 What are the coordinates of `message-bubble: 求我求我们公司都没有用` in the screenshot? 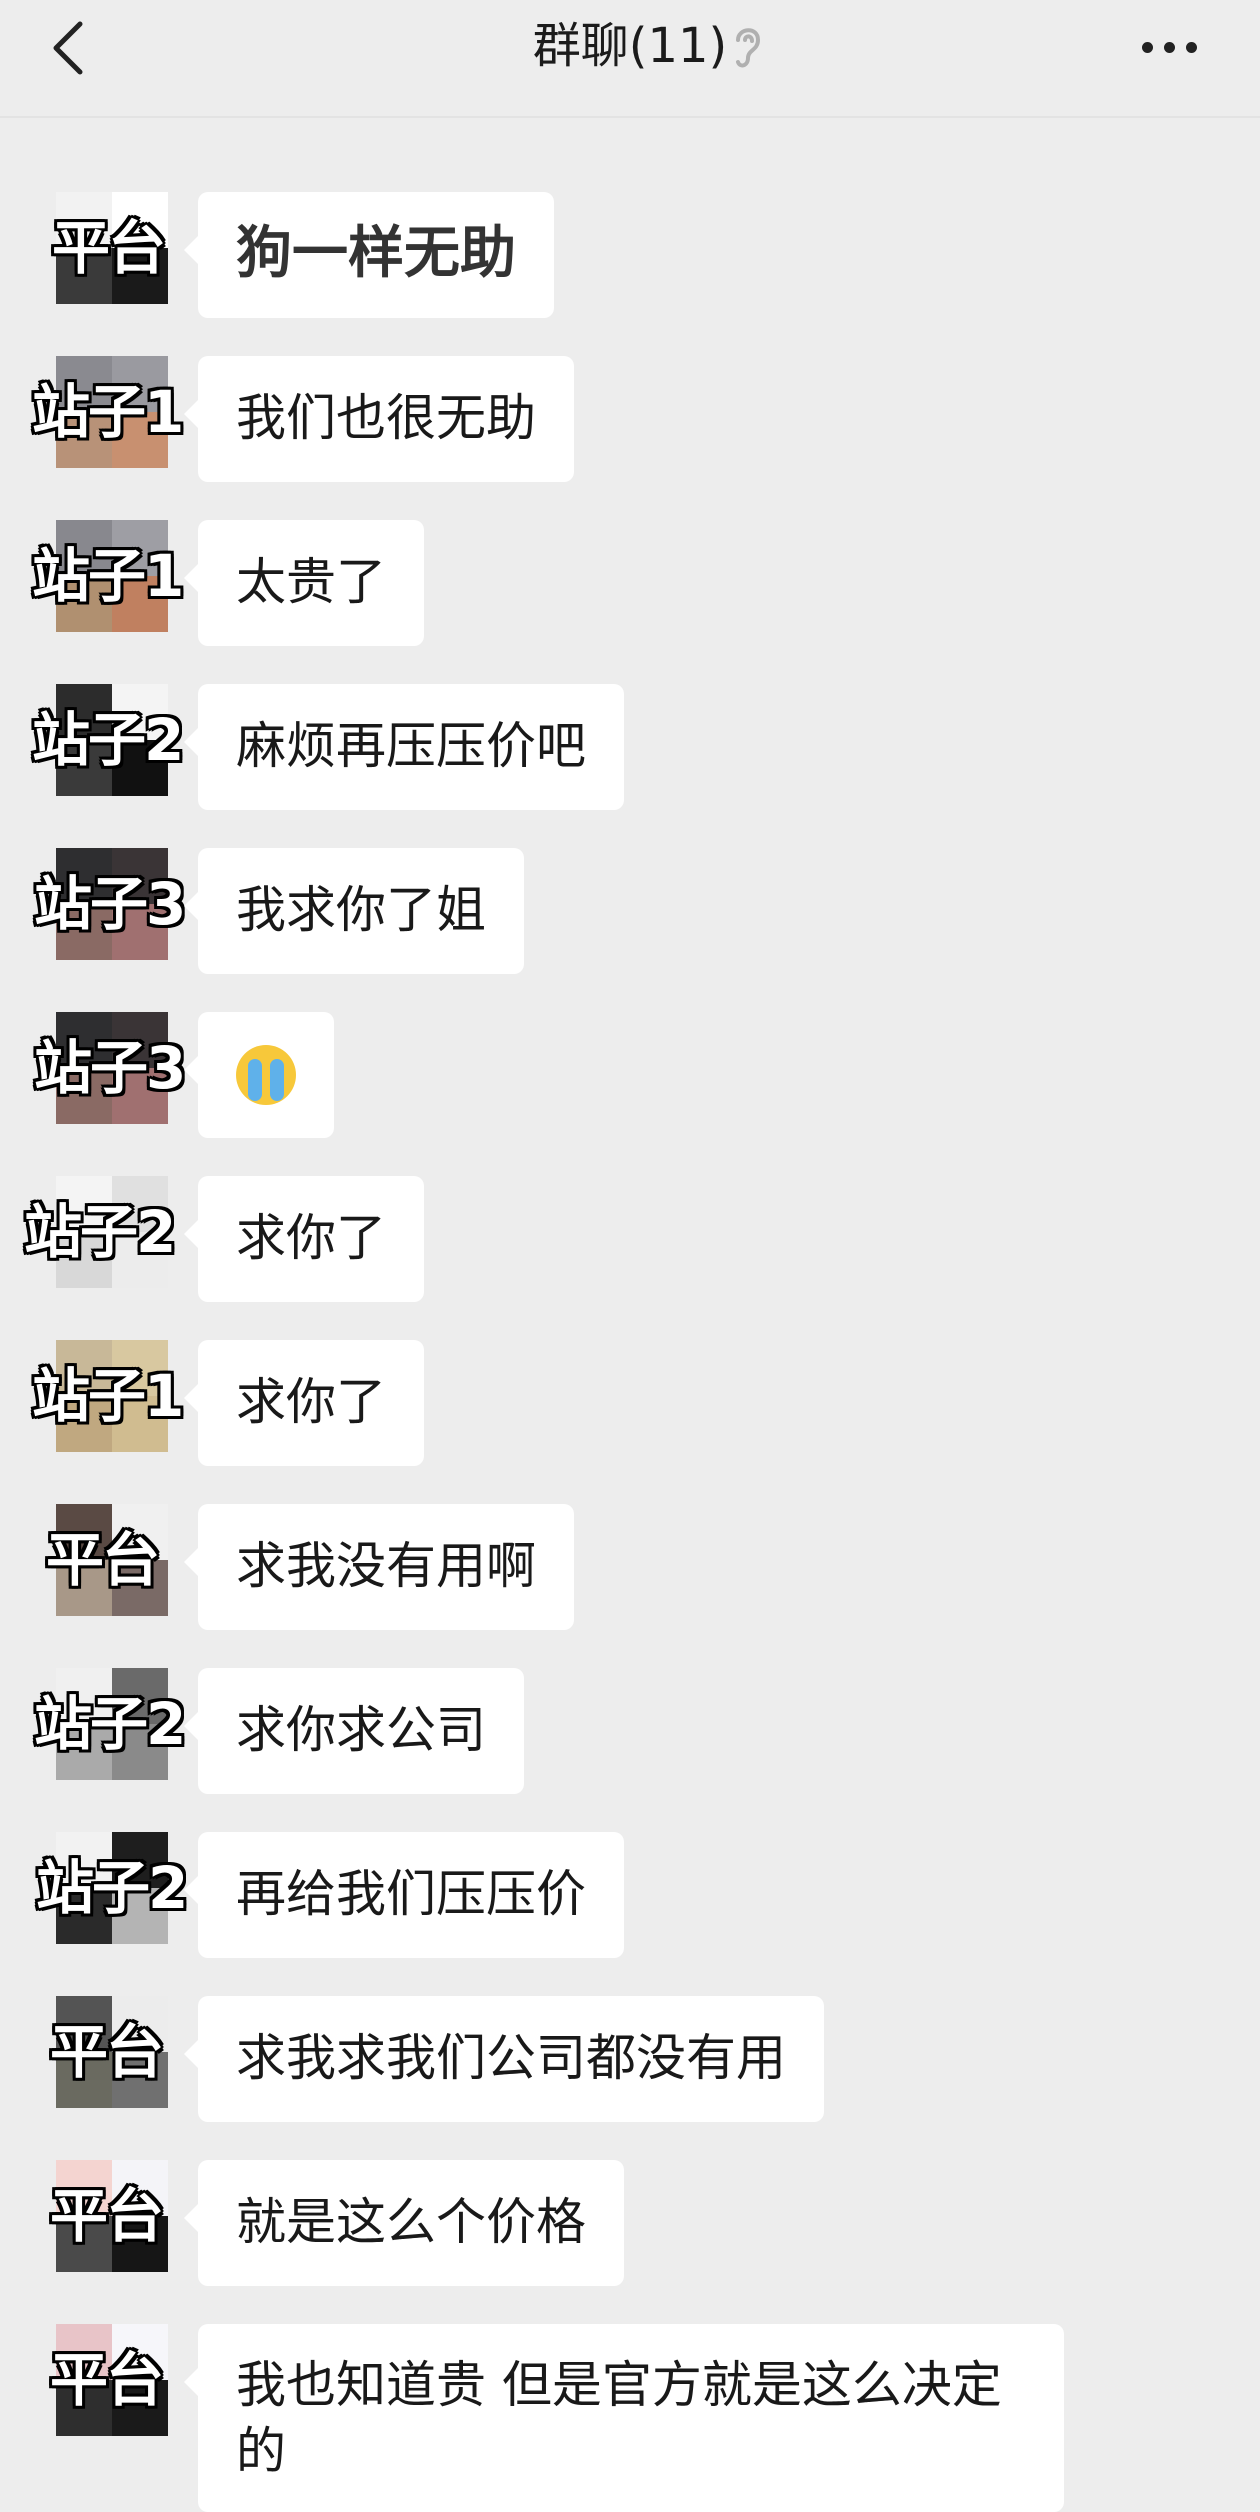 It's located at (504, 2059).